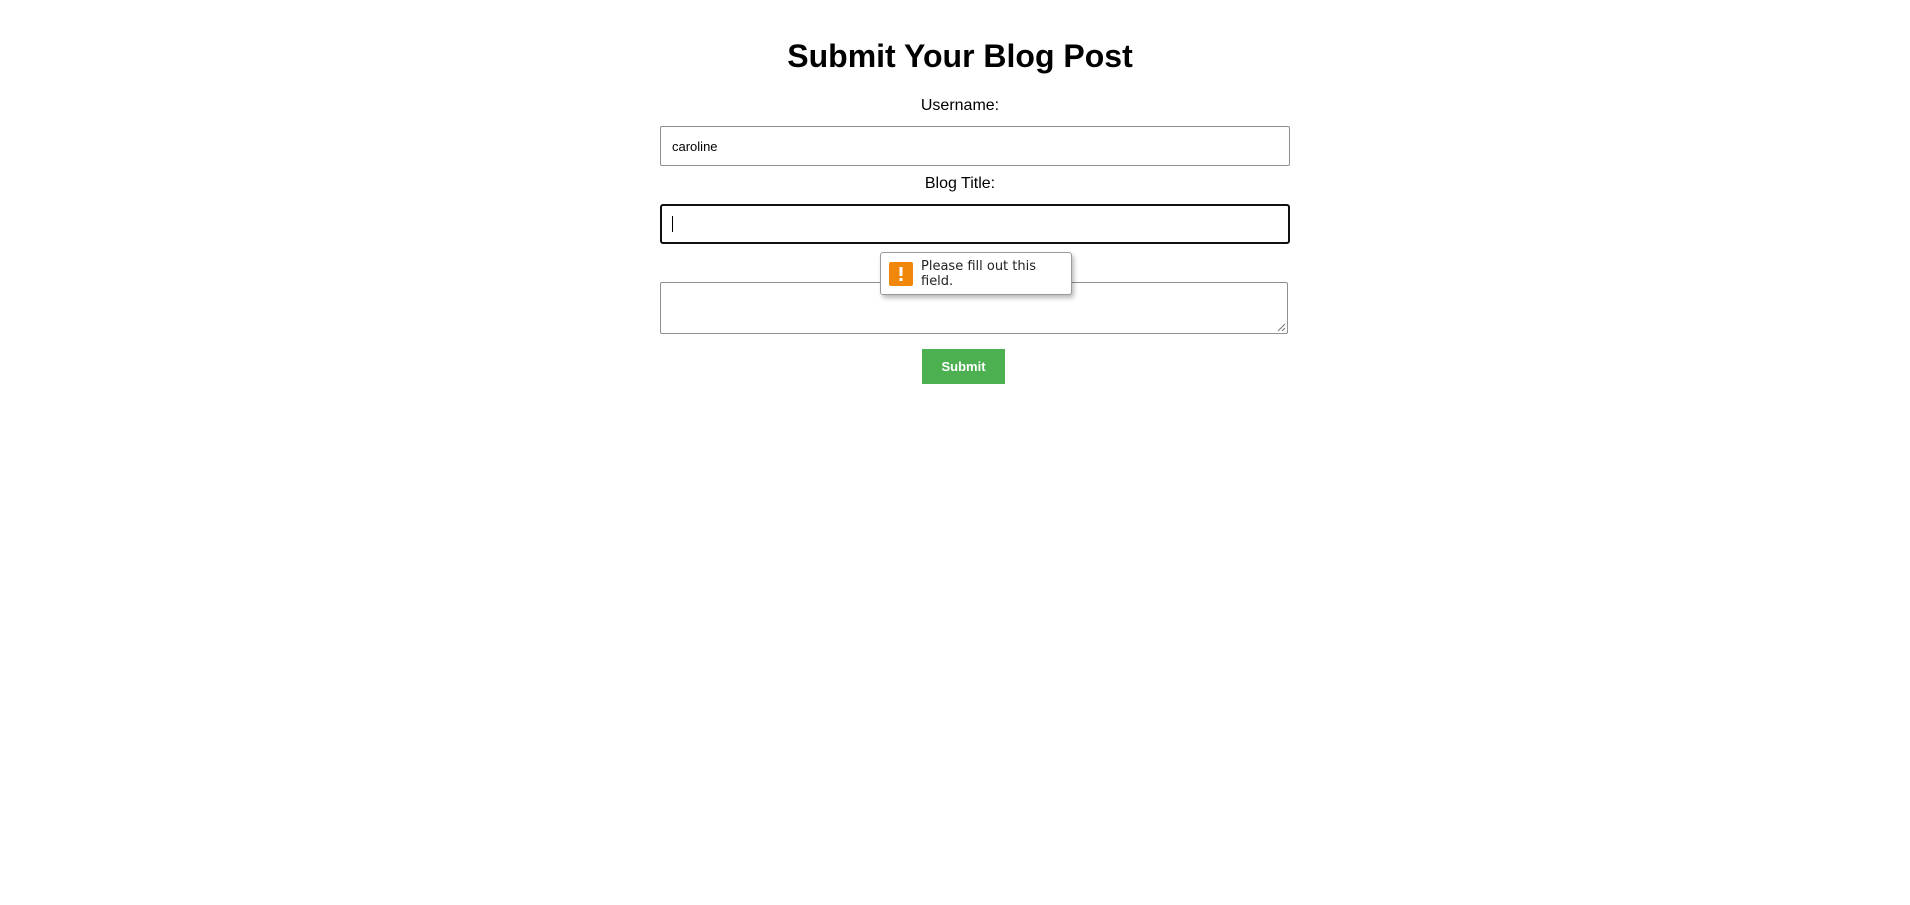 The height and width of the screenshot is (905, 1910). Describe the element at coordinates (960, 56) in the screenshot. I see `page-title: Submit Your Blog Post` at that location.